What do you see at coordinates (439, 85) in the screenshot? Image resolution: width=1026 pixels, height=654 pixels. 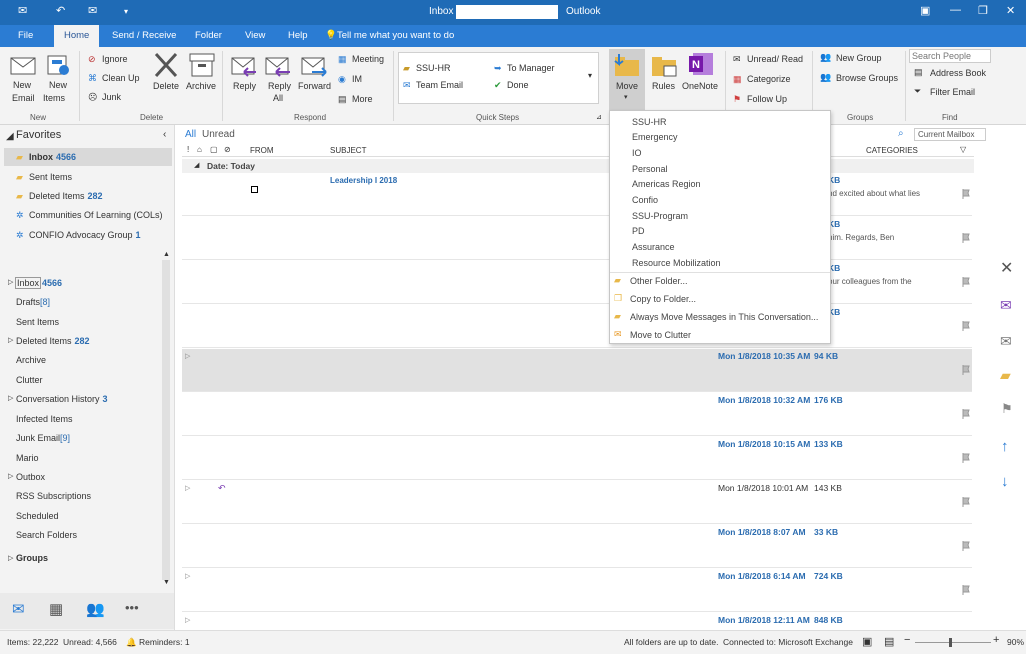 I see `quick-step-team-email: Team Email` at bounding box center [439, 85].